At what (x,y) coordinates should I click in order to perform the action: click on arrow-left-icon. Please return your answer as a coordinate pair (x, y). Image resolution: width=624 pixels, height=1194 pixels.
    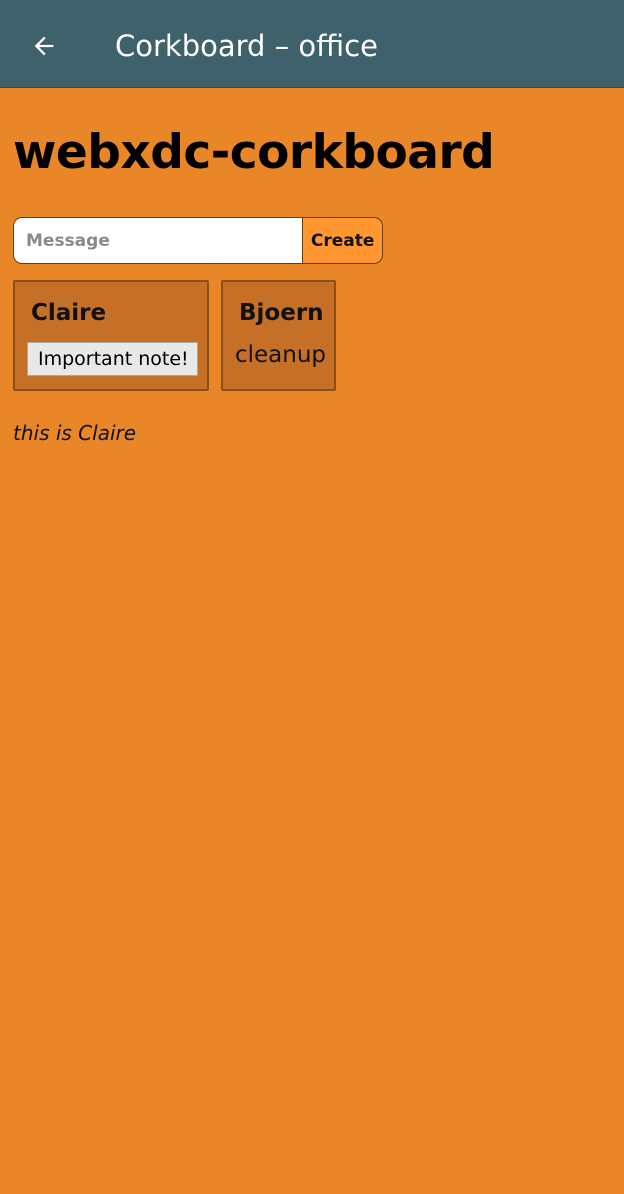
    Looking at the image, I should click on (44, 46).